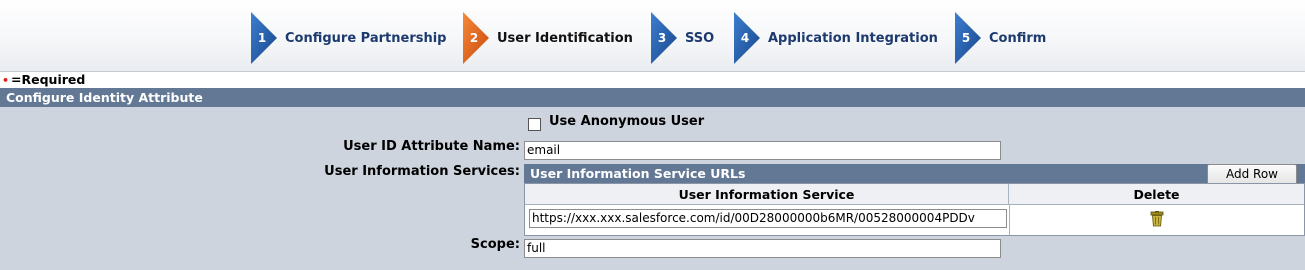  What do you see at coordinates (1156, 194) in the screenshot?
I see `column-header-delete: Delete` at bounding box center [1156, 194].